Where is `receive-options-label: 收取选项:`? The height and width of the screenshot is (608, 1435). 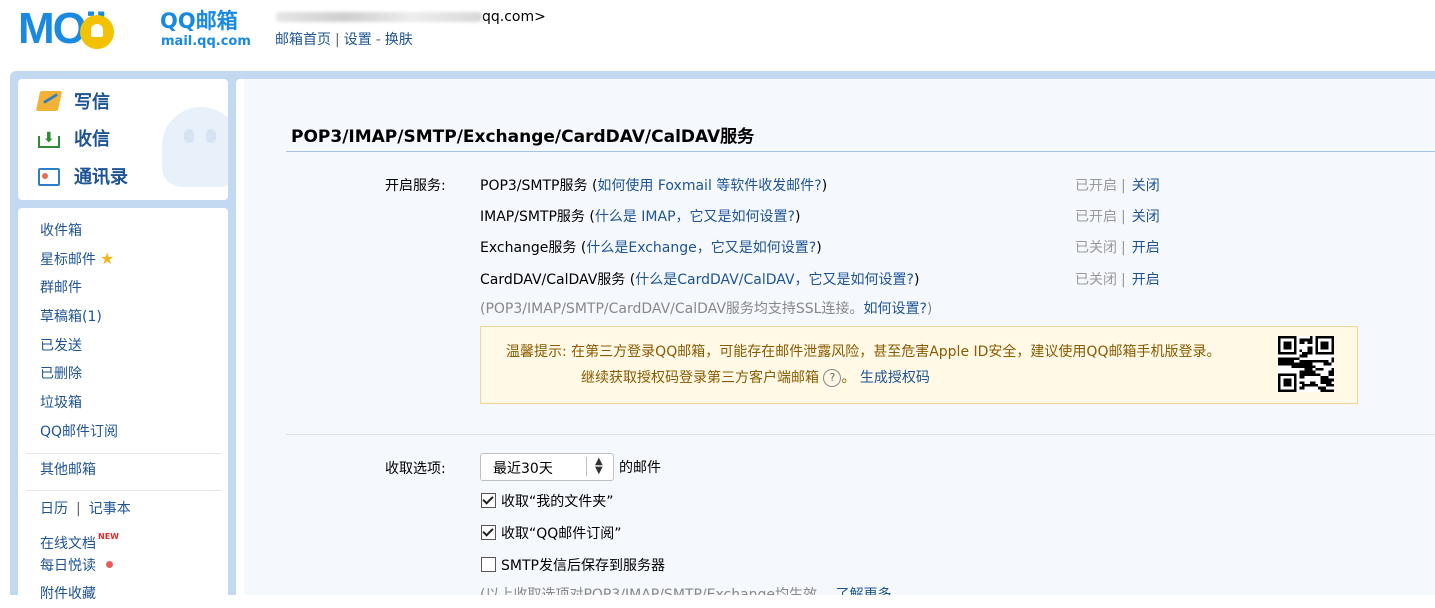 receive-options-label: 收取选项: is located at coordinates (415, 469).